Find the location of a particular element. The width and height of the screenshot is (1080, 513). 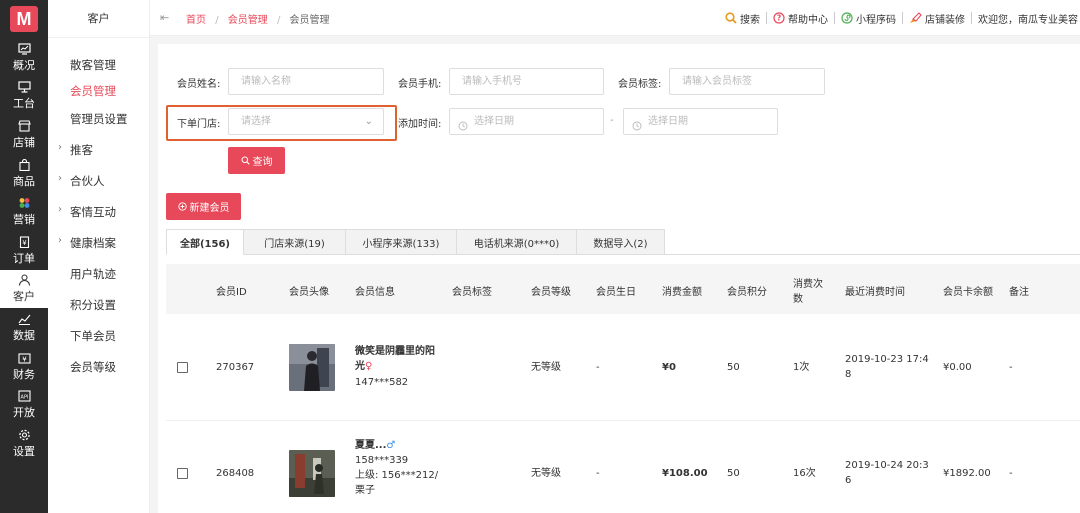

clock-icon is located at coordinates (637, 128).